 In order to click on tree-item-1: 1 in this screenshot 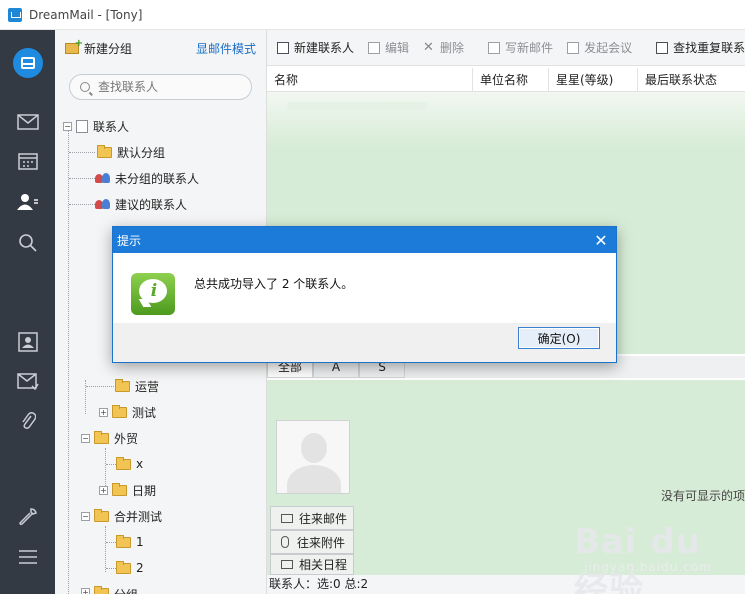, I will do `click(130, 542)`.